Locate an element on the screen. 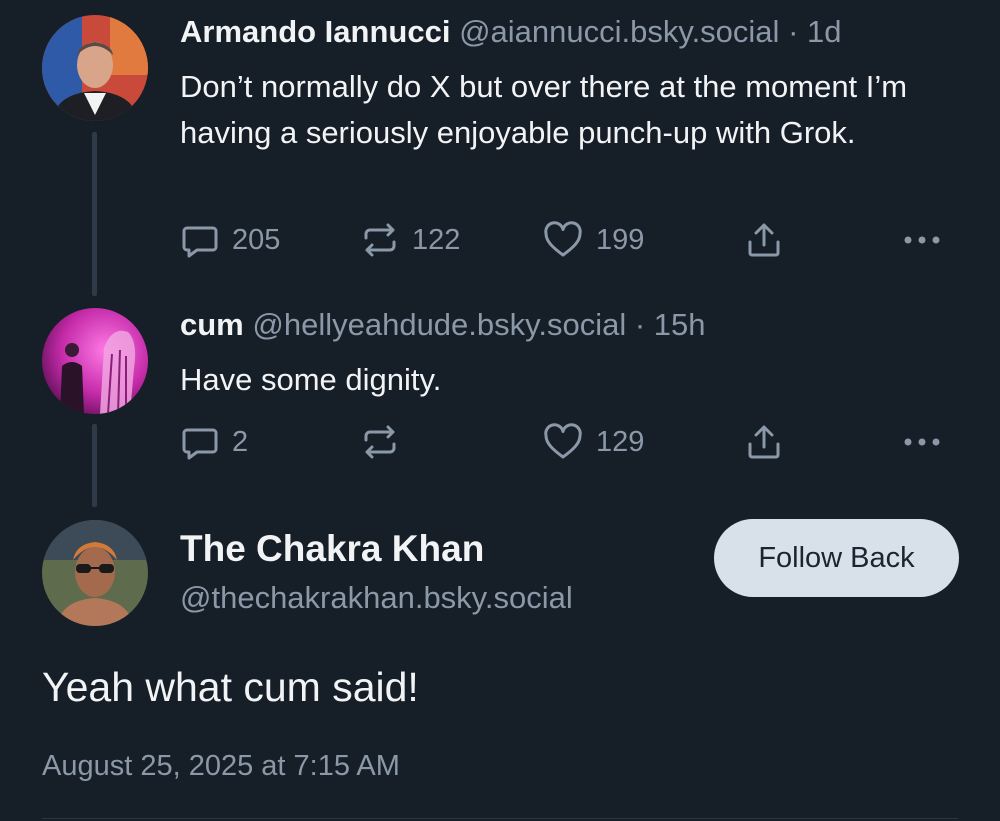 The image size is (1000, 821). repost-count: 122 is located at coordinates (436, 239).